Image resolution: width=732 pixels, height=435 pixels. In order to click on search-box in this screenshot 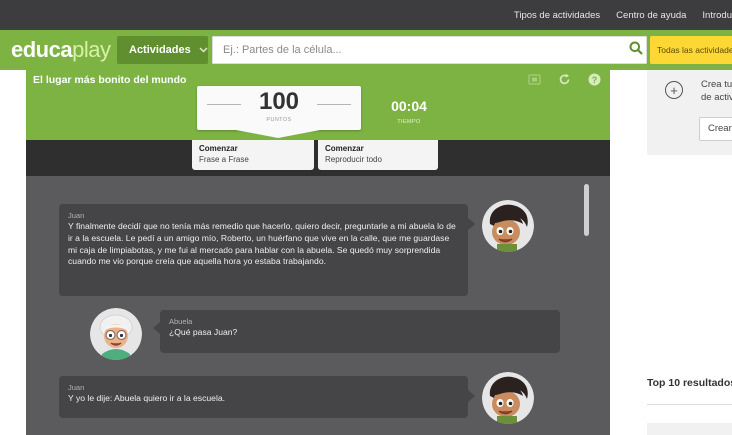, I will do `click(429, 50)`.